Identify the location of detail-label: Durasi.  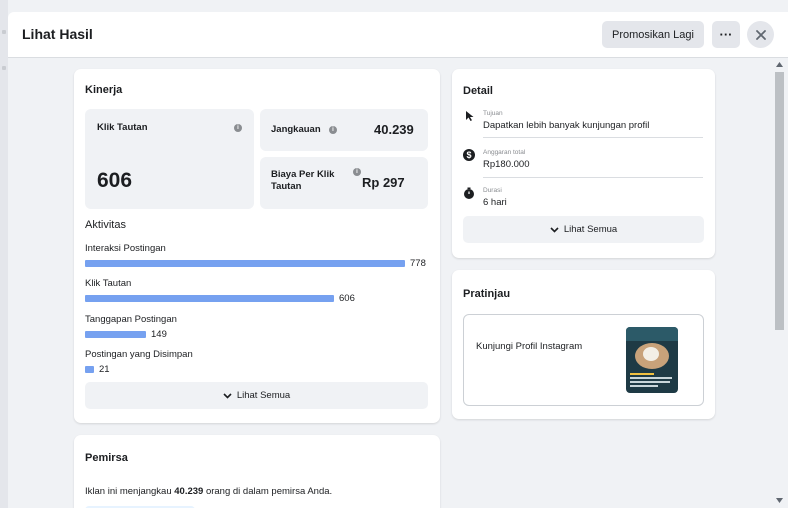
(492, 190).